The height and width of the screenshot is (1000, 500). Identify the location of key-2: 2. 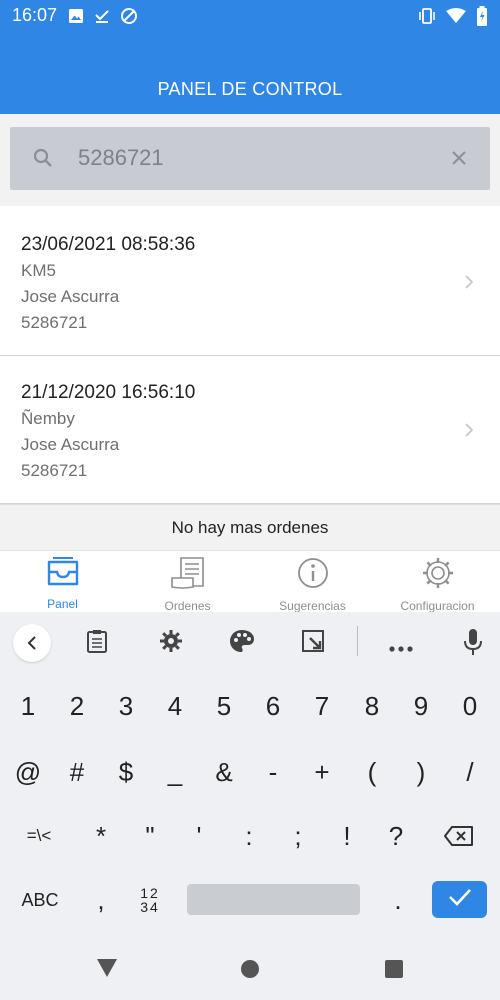
(77, 706).